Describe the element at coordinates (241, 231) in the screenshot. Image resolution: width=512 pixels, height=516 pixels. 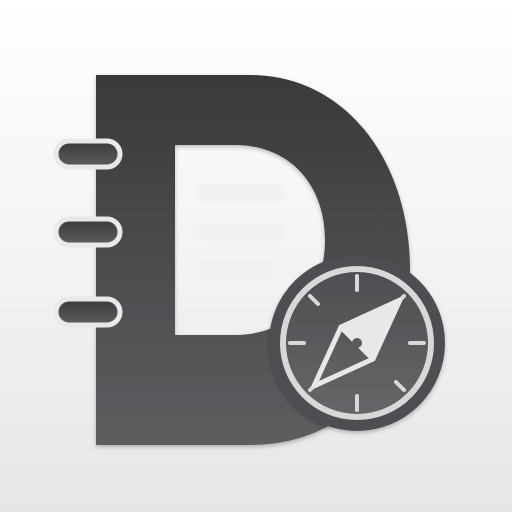
I see `text-lines-icon` at that location.